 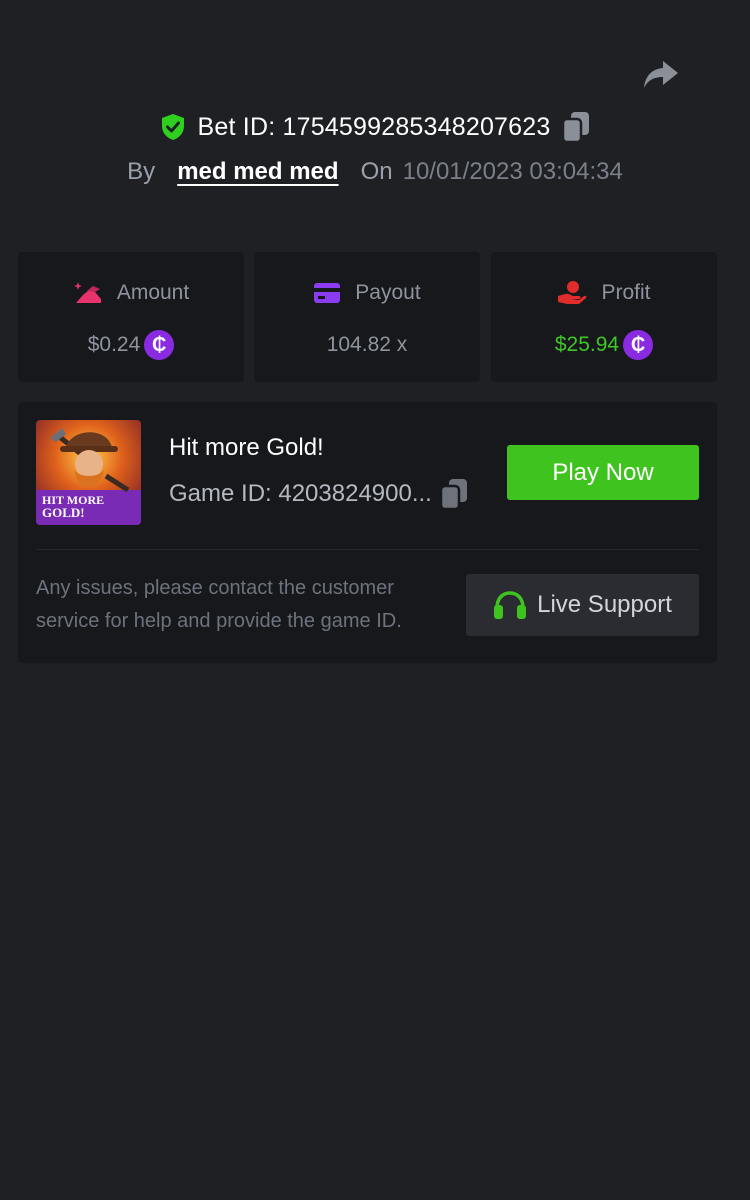 What do you see at coordinates (257, 172) in the screenshot?
I see `user-name-link: med med med` at bounding box center [257, 172].